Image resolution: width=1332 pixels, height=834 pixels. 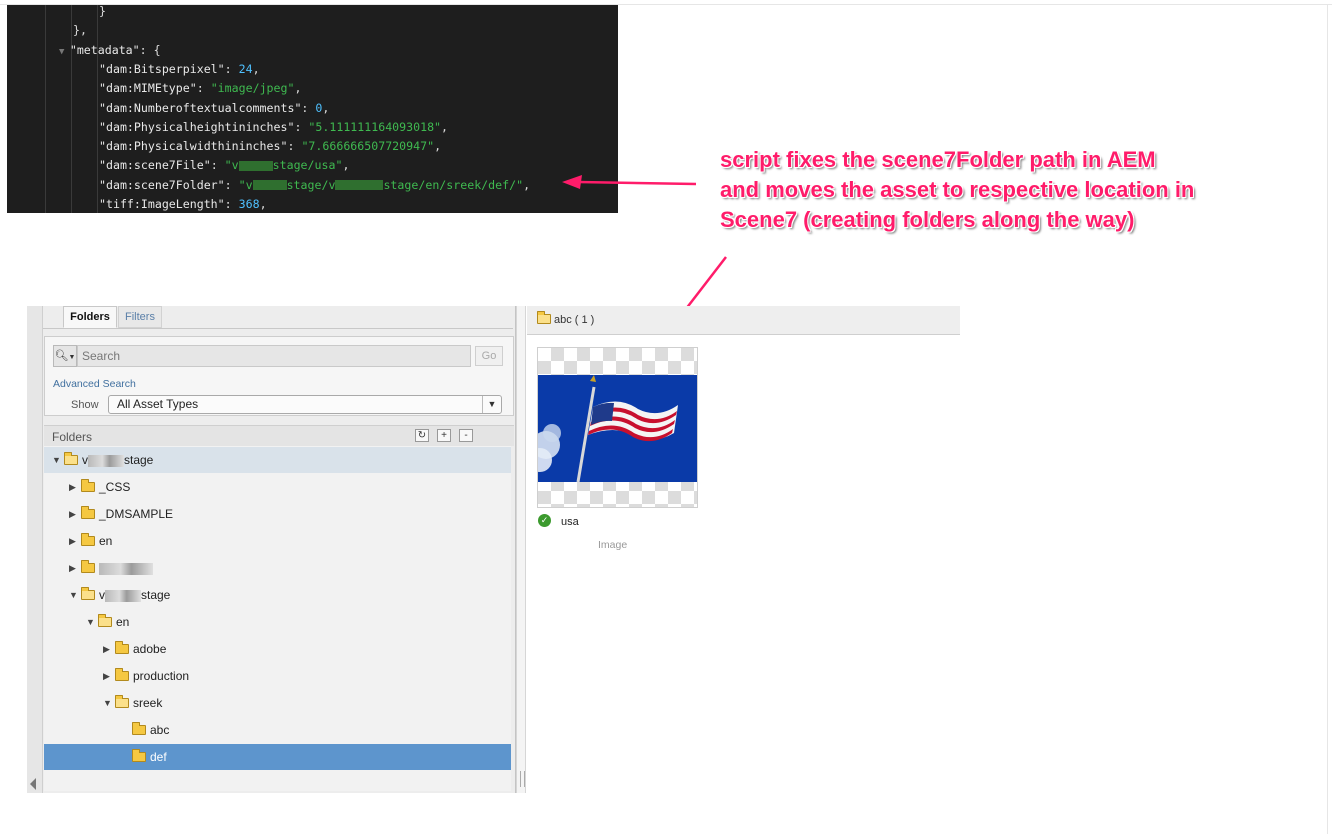 I want to click on asset-panel-header: abc ( 1 ), so click(x=743, y=320).